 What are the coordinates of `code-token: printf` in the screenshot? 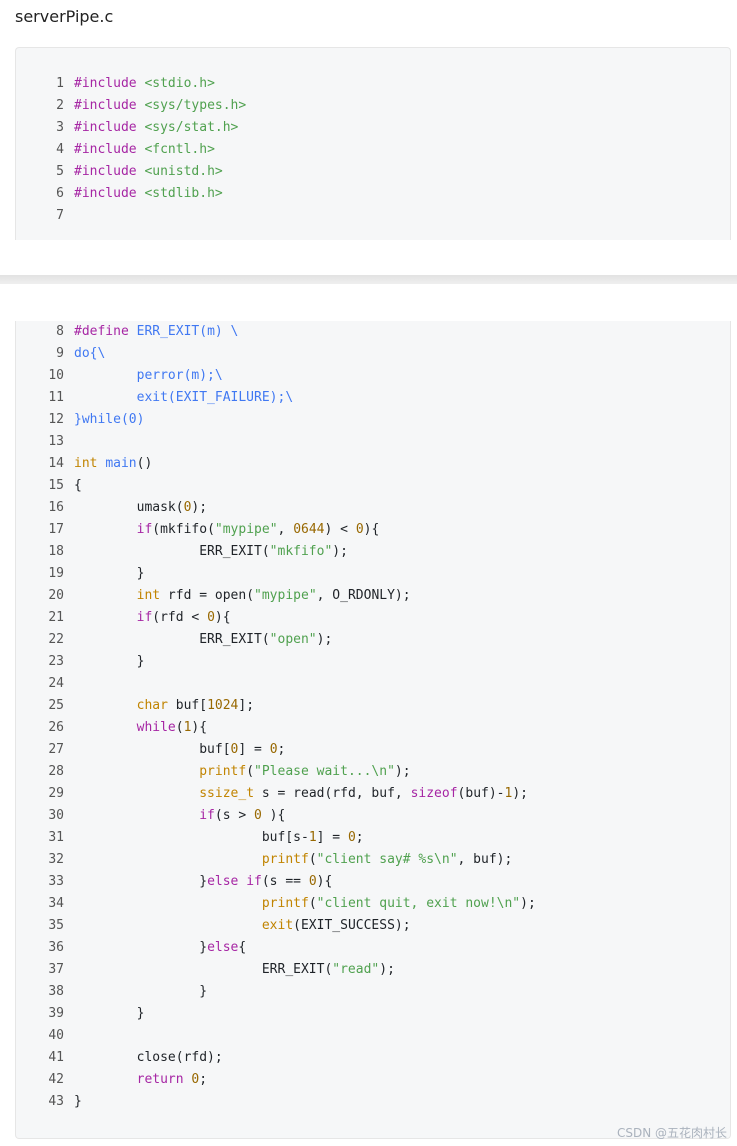 It's located at (285, 903).